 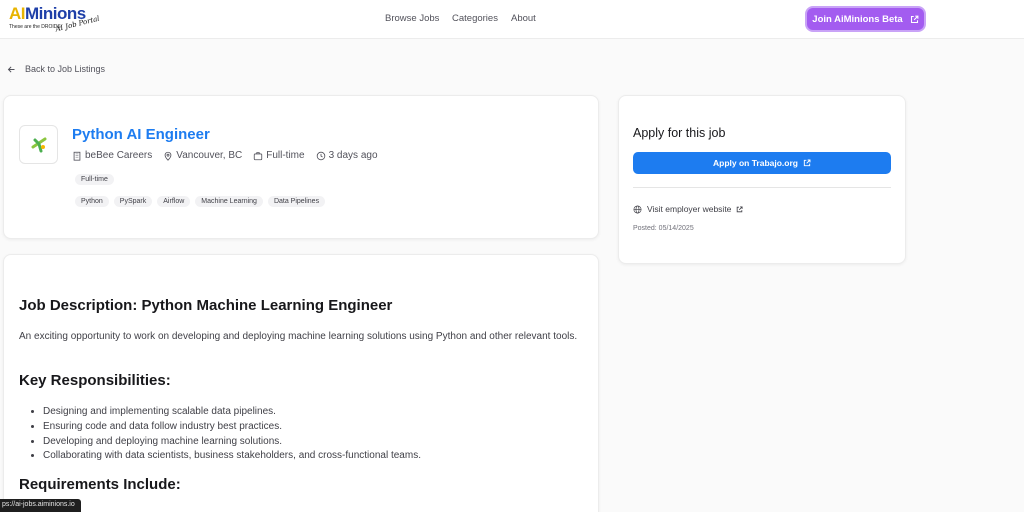 I want to click on company-name: beBee Careers, so click(x=119, y=155).